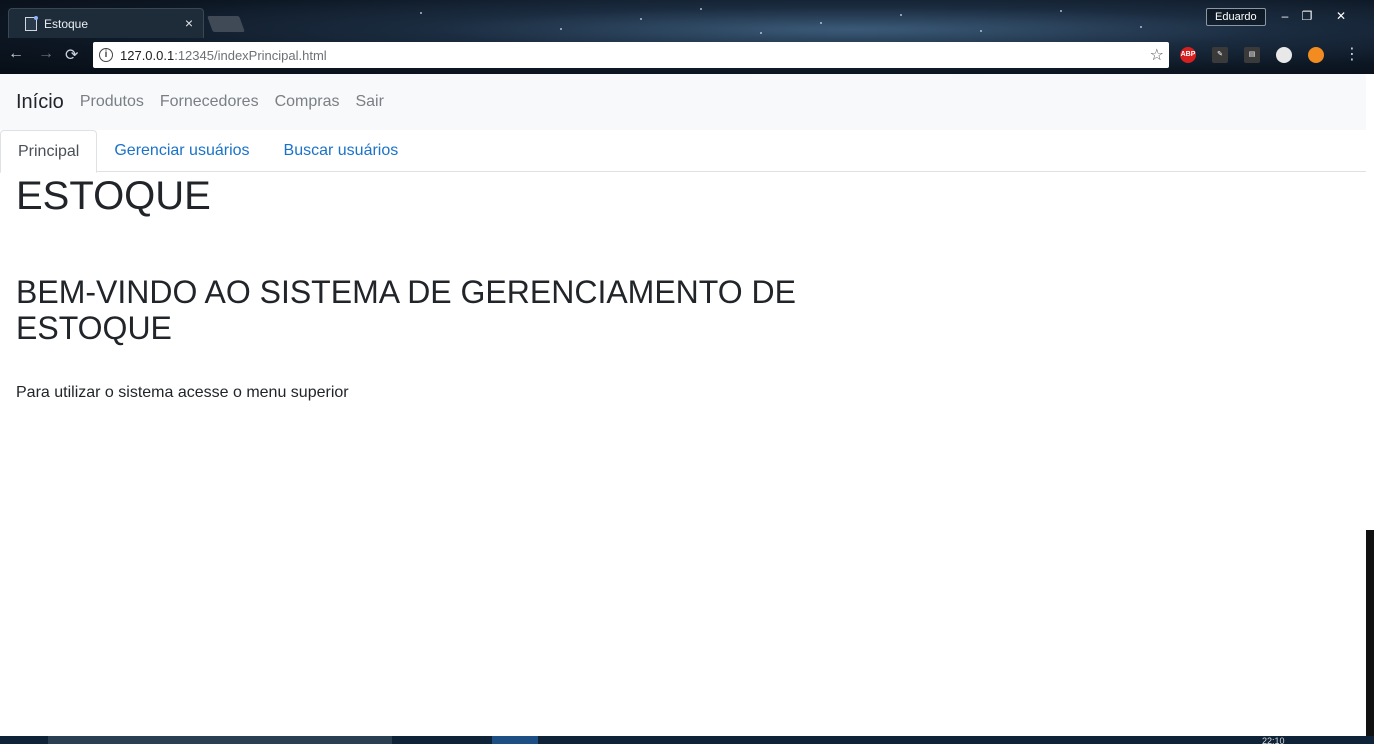 The height and width of the screenshot is (746, 1374). Describe the element at coordinates (31, 23) in the screenshot. I see `page-favicon-icon` at that location.